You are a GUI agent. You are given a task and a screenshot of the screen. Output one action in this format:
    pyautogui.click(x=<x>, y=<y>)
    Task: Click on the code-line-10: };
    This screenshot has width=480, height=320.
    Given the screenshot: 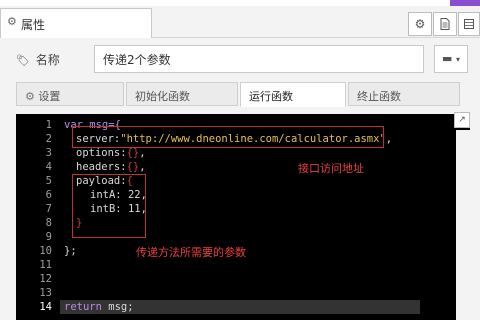 What is the action you would take?
    pyautogui.click(x=70, y=251)
    